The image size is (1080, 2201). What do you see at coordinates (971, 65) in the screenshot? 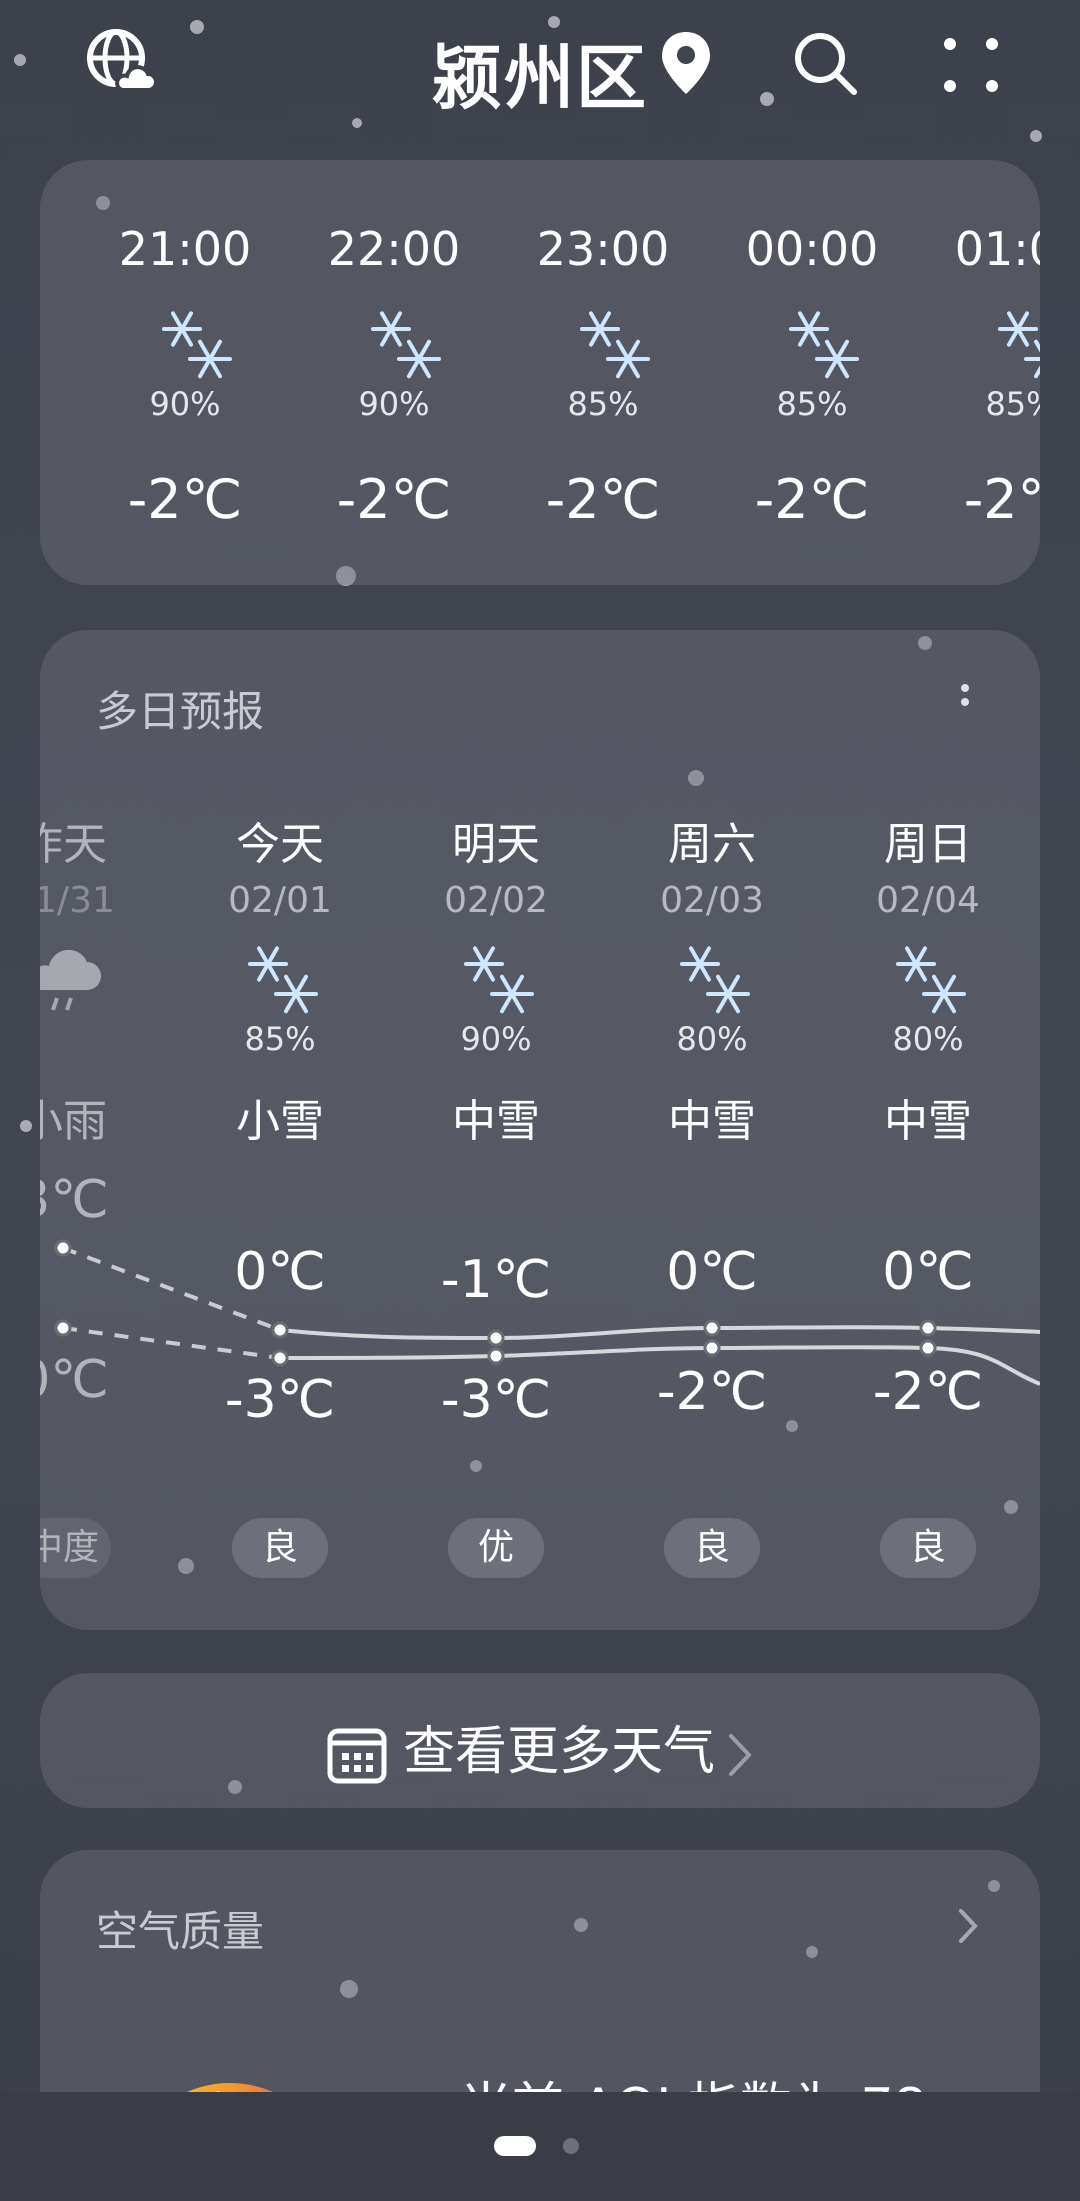
I see `more-dots-icon` at bounding box center [971, 65].